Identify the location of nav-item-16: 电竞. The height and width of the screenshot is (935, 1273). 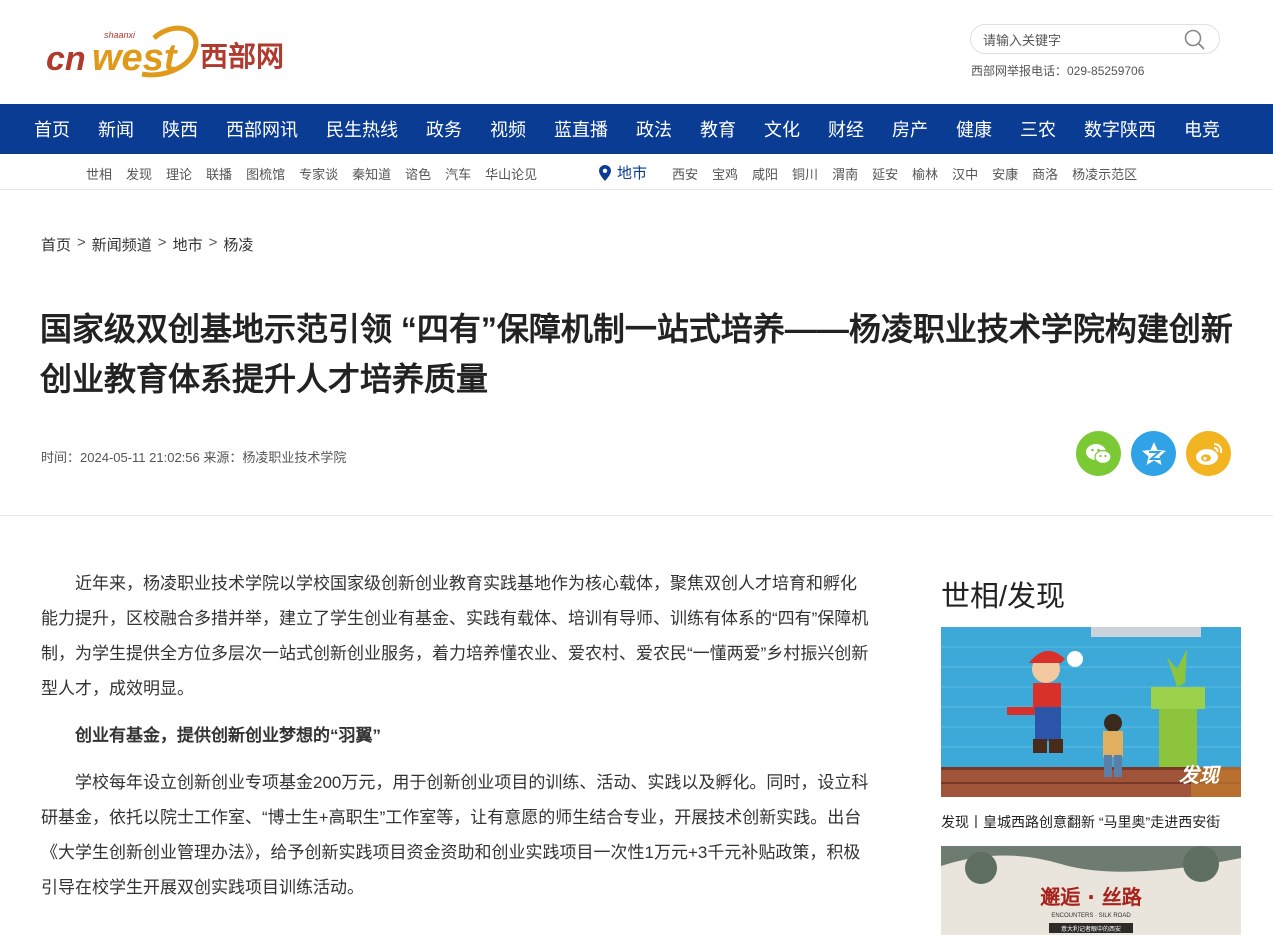
(1202, 129).